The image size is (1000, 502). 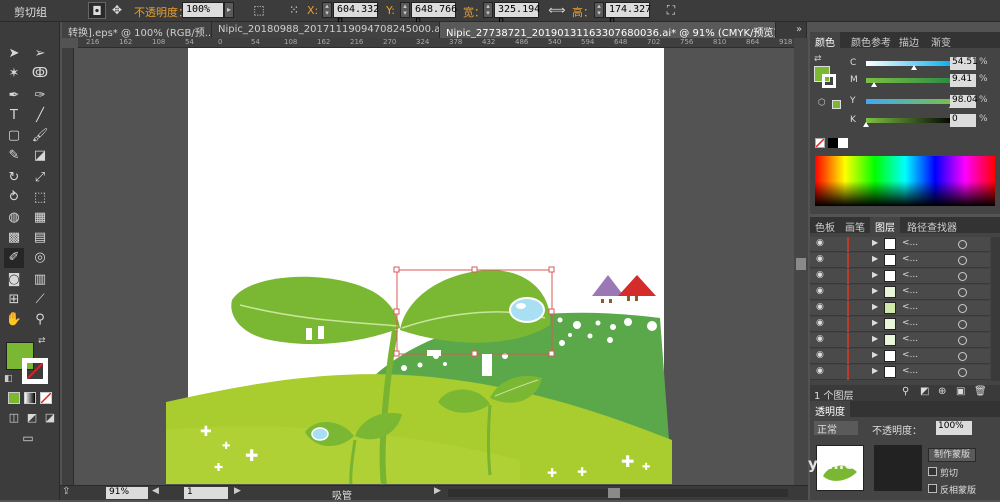 I want to click on slice-tool-icon: ⟋, so click(x=40, y=300).